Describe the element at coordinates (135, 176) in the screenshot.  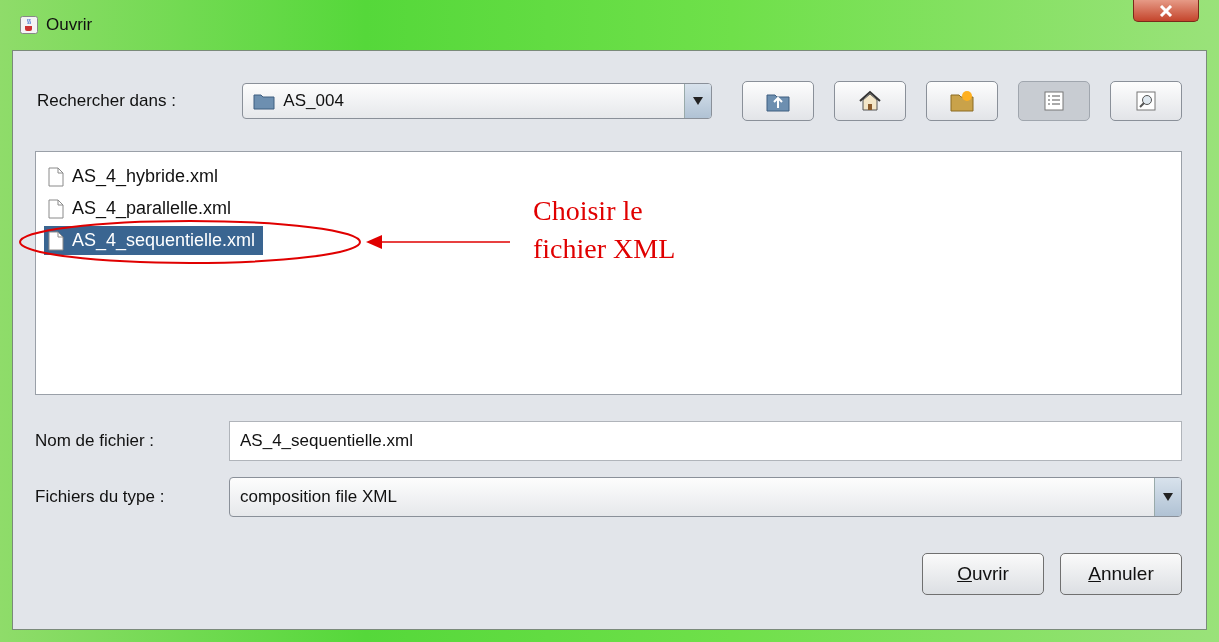
I see `file-item: AS_4_hybride.xml` at that location.